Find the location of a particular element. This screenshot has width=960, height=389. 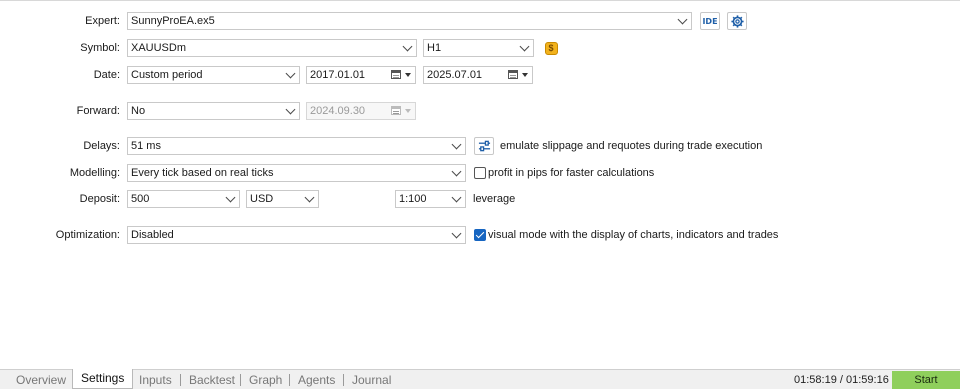

deposit-label: Deposit: is located at coordinates (99, 199).